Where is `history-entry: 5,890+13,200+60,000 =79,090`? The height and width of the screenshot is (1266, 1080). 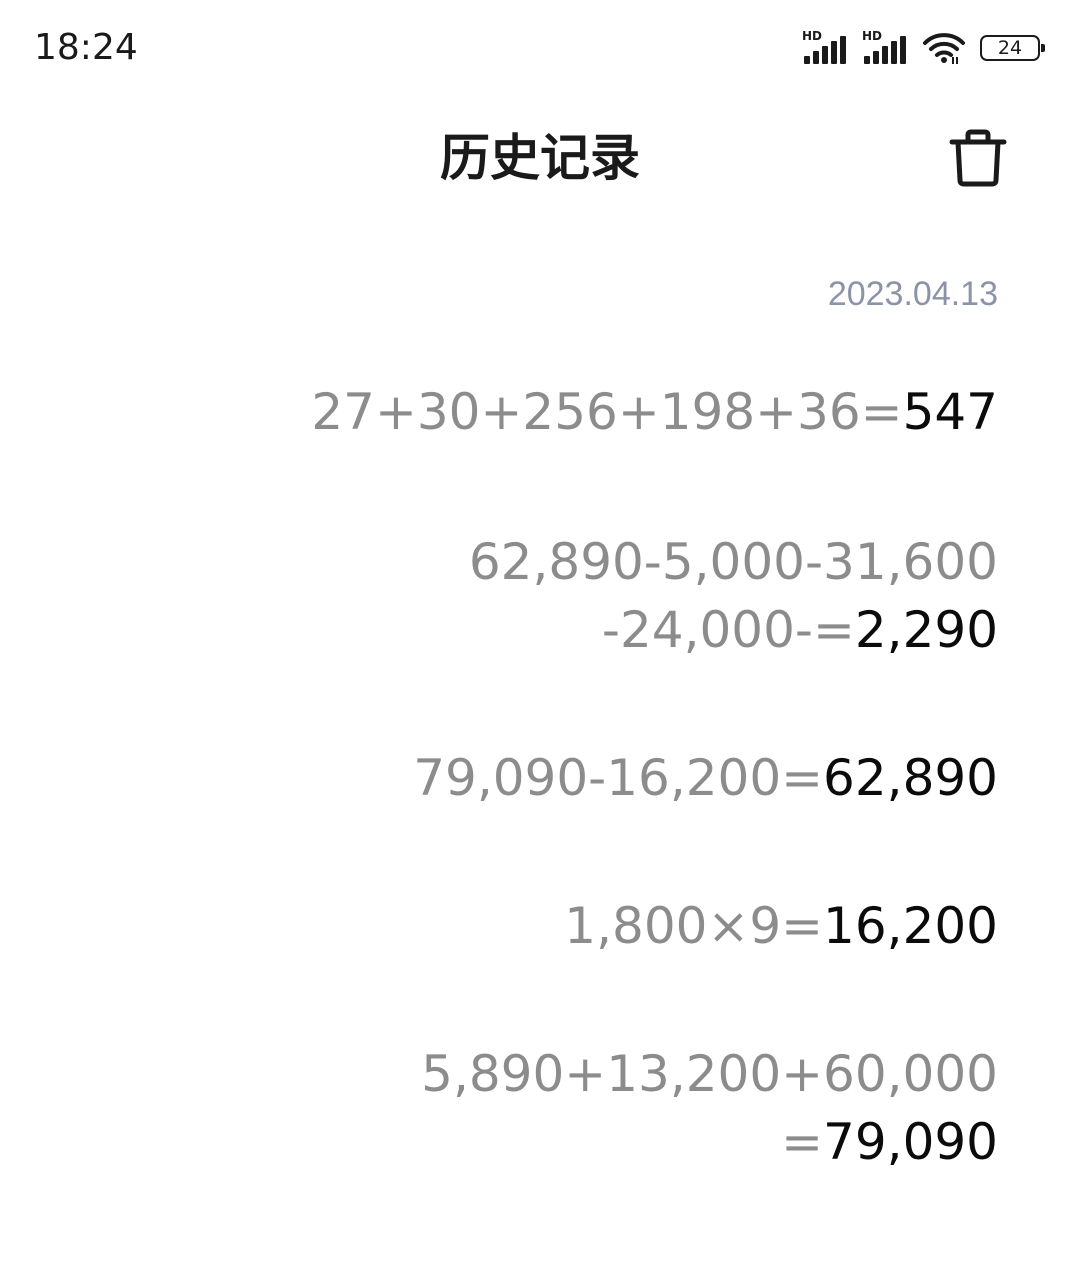
history-entry: 5,890+13,200+60,000 =79,090 is located at coordinates (709, 1108).